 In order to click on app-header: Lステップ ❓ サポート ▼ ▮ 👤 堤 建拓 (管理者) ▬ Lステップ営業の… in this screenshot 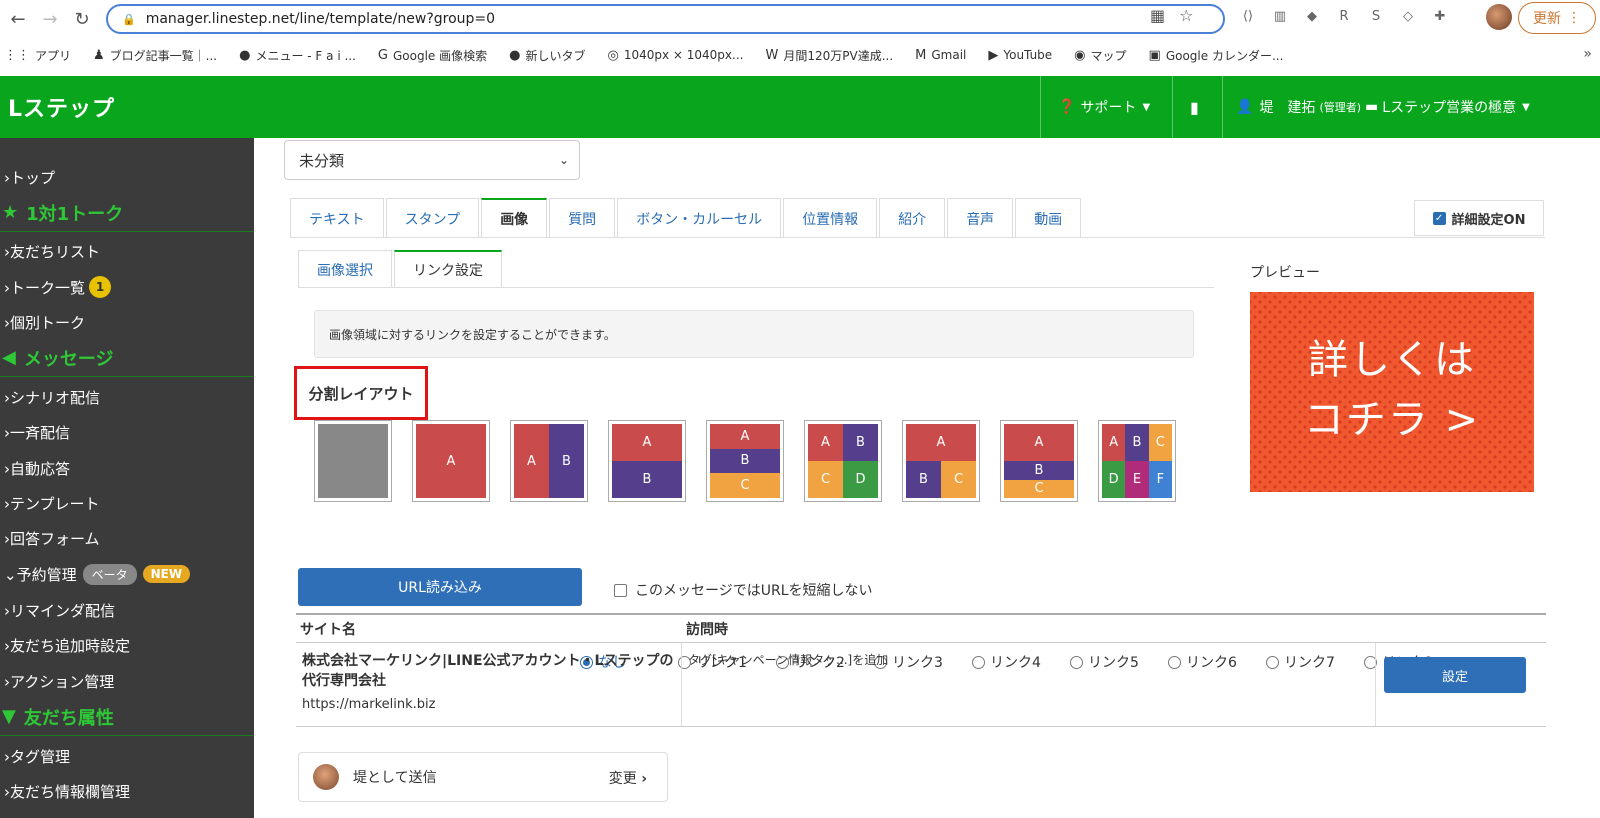, I will do `click(800, 107)`.